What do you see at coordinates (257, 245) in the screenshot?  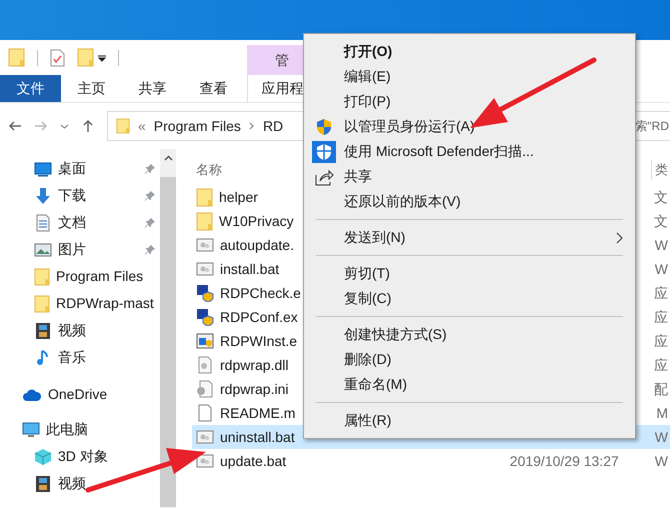 I see `file-name: autoupdate.` at bounding box center [257, 245].